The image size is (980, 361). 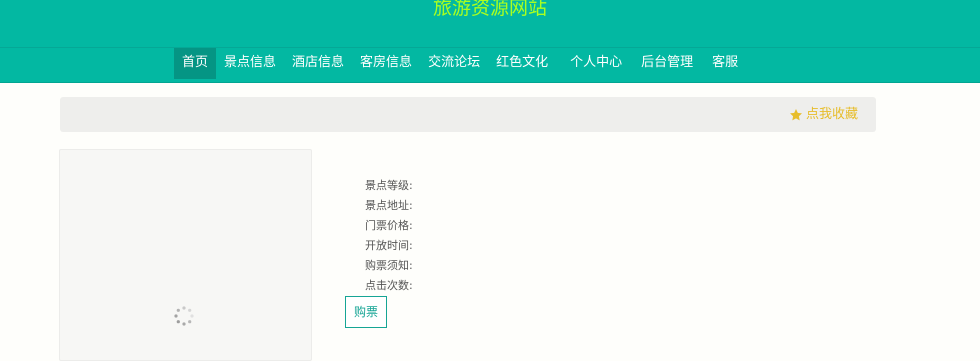 What do you see at coordinates (468, 114) in the screenshot?
I see `collect-bar: 点我收藏` at bounding box center [468, 114].